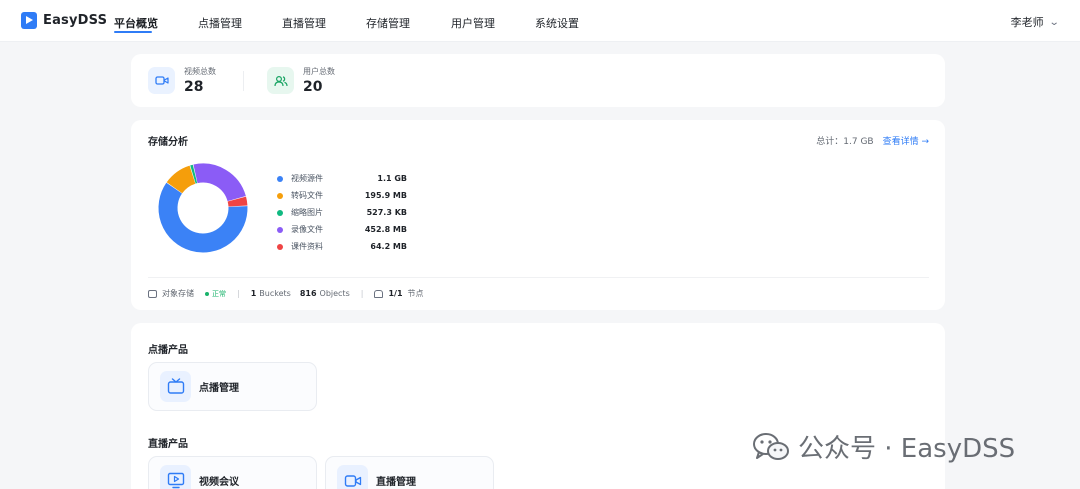  Describe the element at coordinates (200, 71) in the screenshot. I see `stat-label: 视频总数` at that location.